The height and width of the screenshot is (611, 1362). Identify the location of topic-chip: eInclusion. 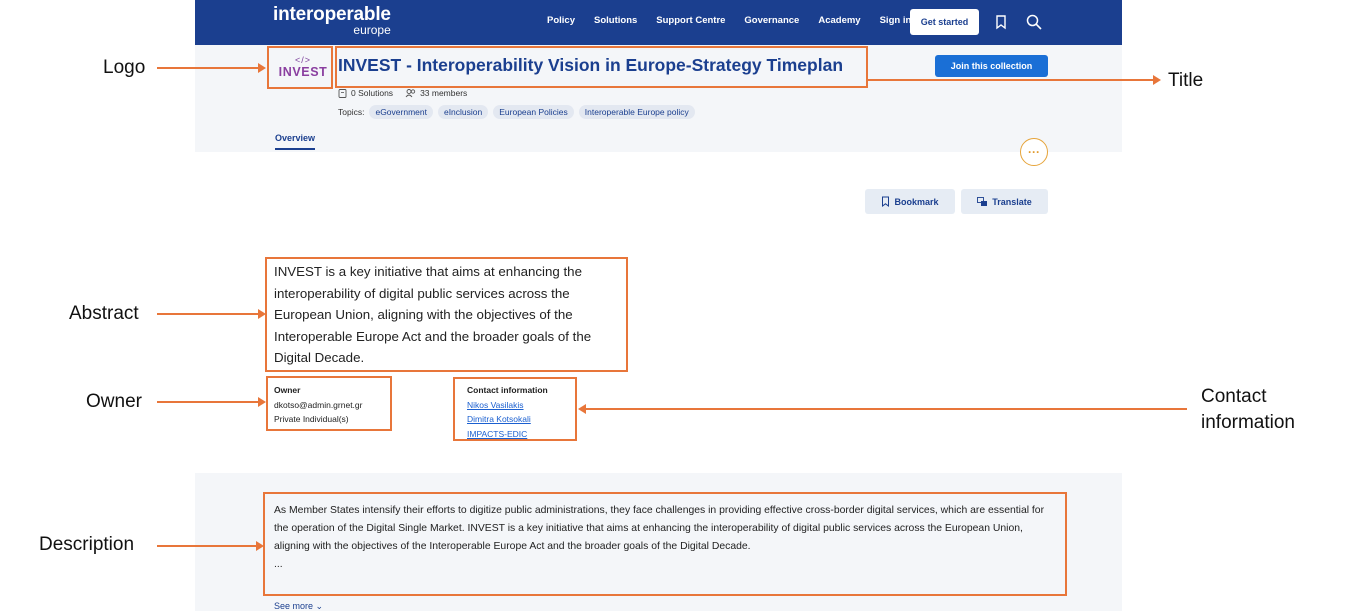
(463, 112).